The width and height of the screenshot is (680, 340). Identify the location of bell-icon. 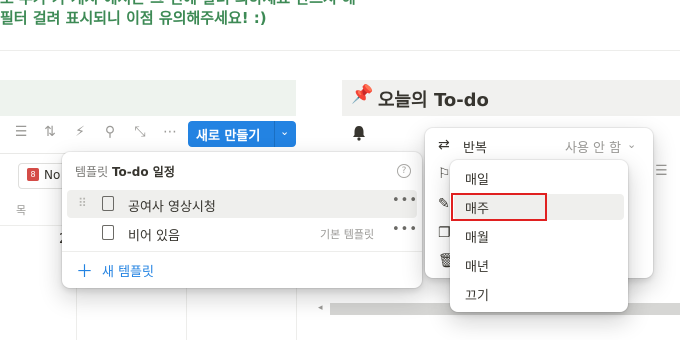
(359, 133).